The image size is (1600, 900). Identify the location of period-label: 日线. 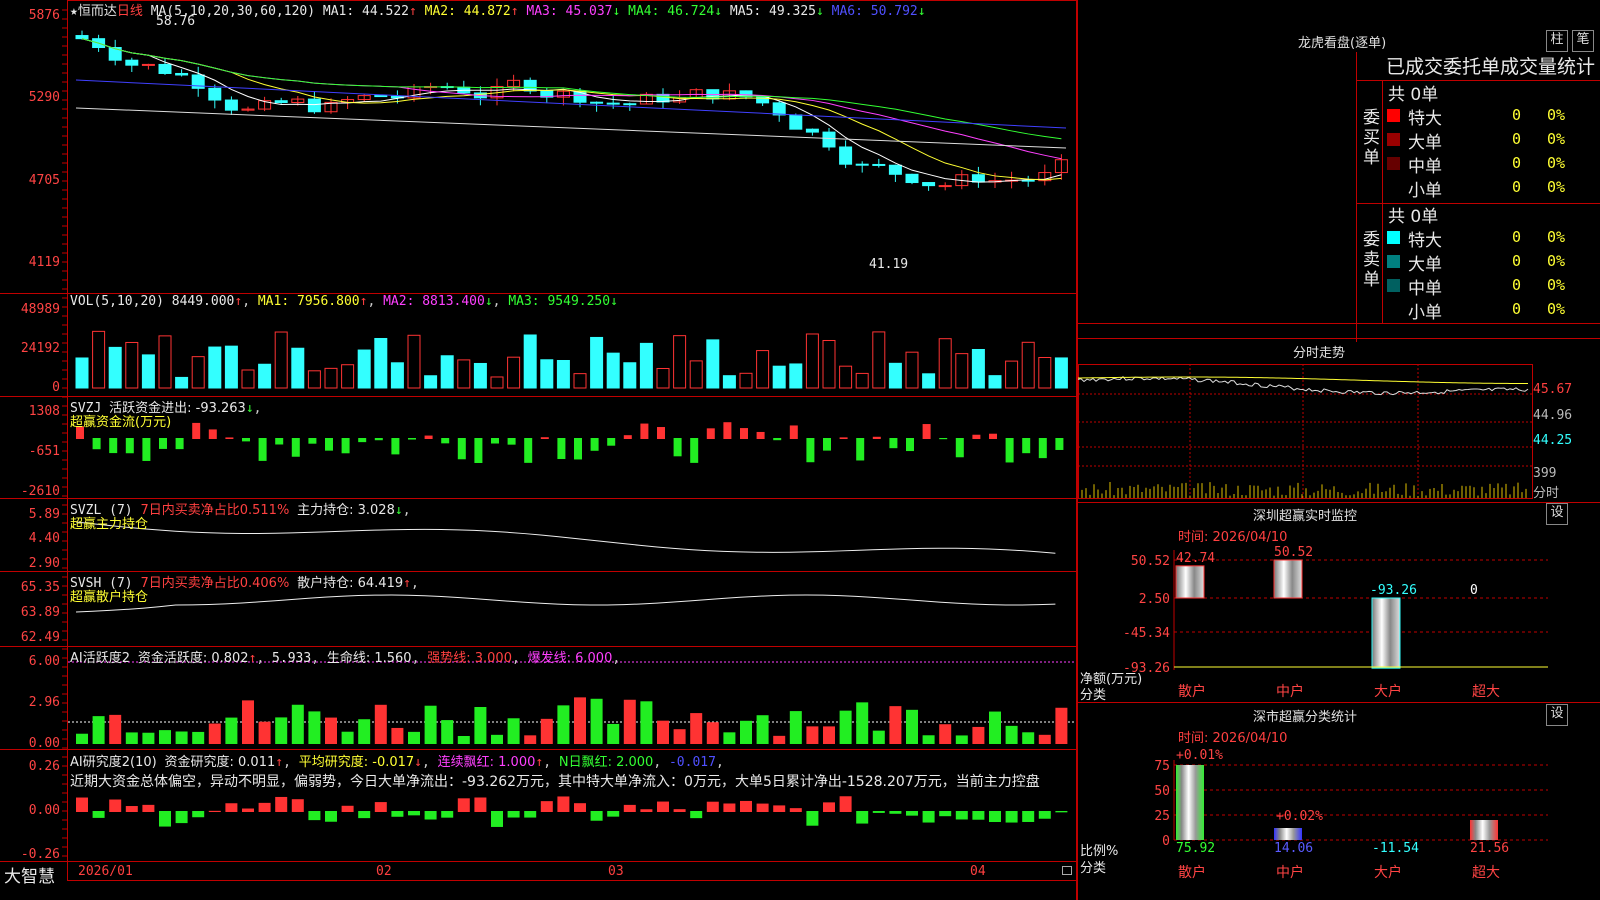
(130, 11).